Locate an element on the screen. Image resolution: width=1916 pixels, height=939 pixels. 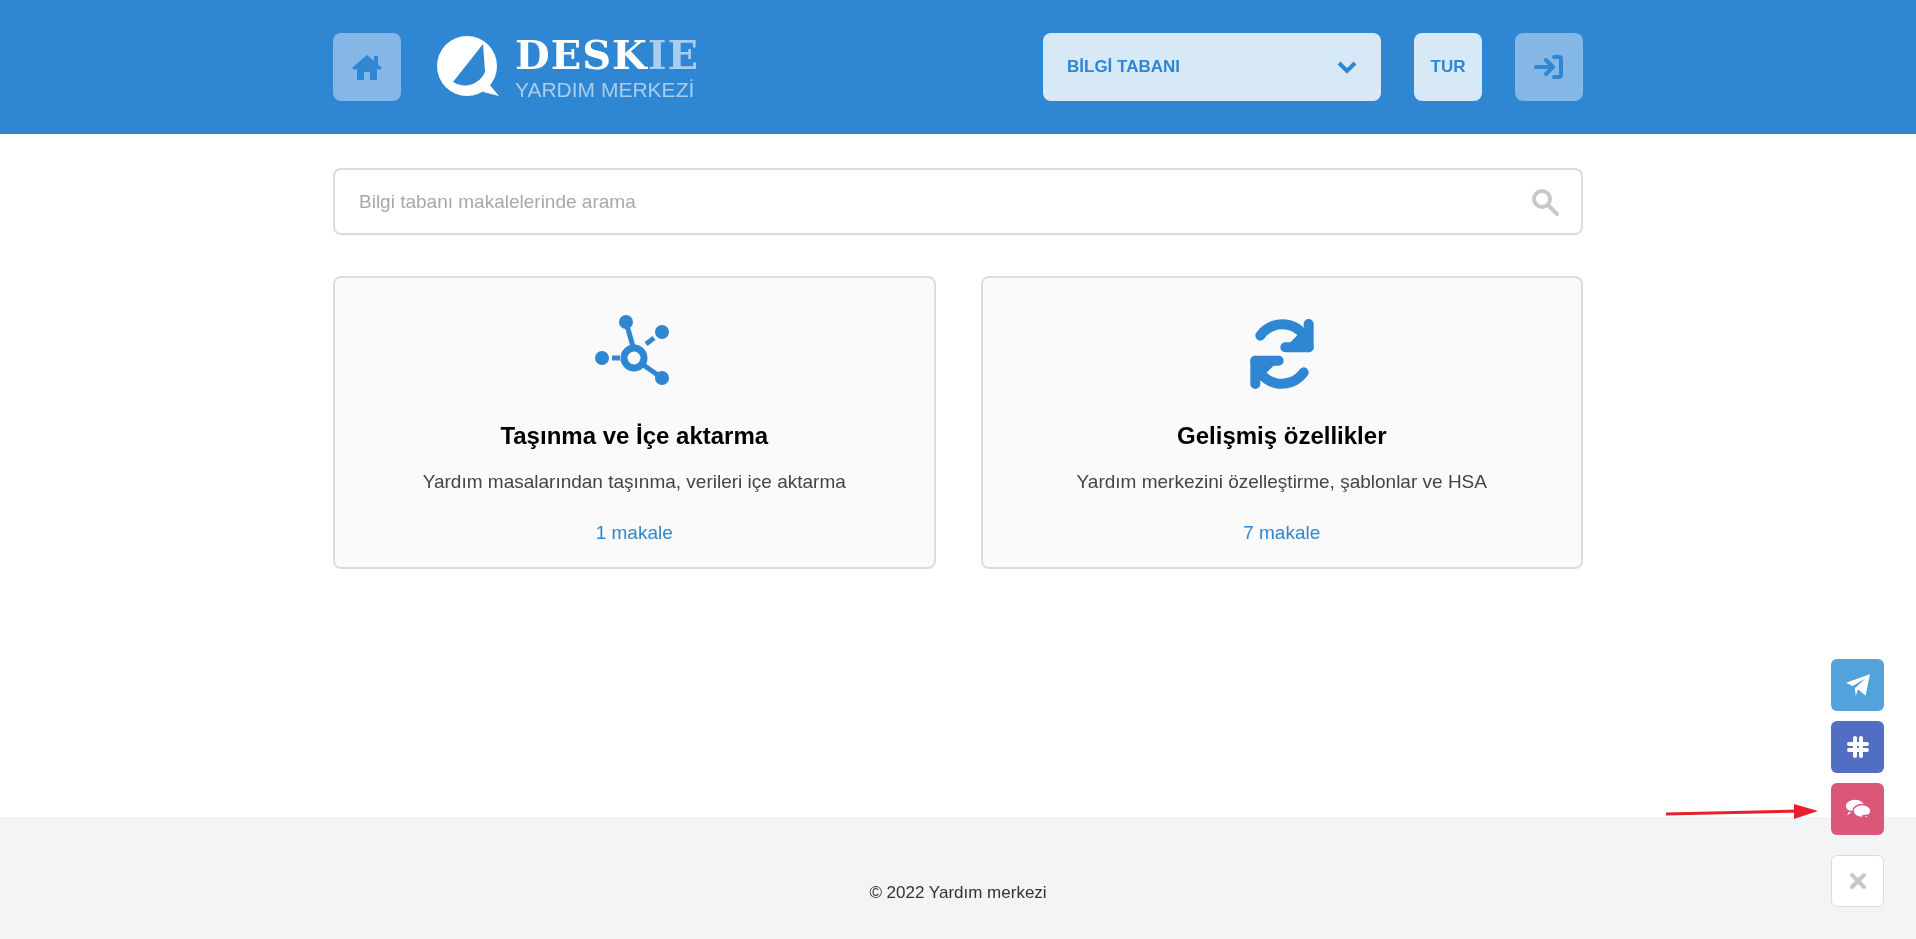
sign-in-icon is located at coordinates (1549, 67).